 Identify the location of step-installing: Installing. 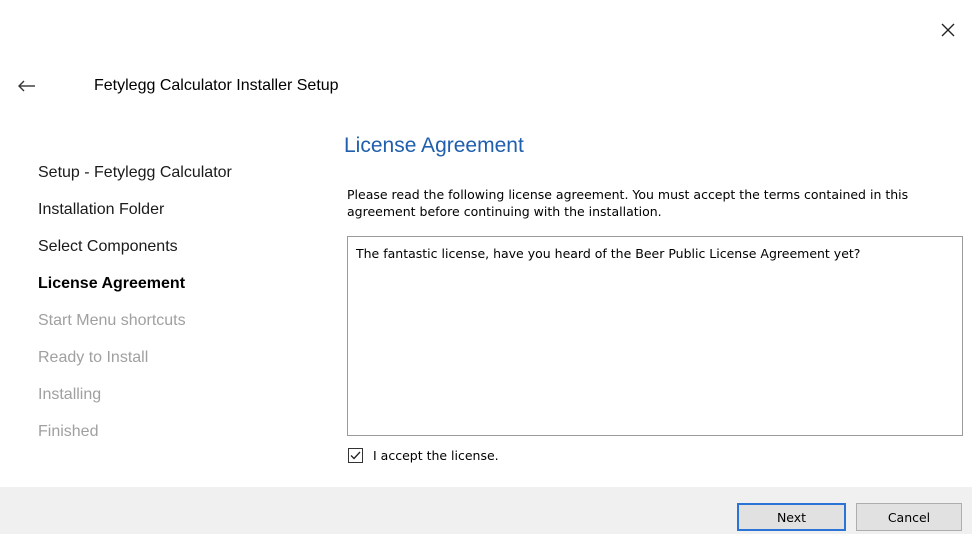
(70, 394).